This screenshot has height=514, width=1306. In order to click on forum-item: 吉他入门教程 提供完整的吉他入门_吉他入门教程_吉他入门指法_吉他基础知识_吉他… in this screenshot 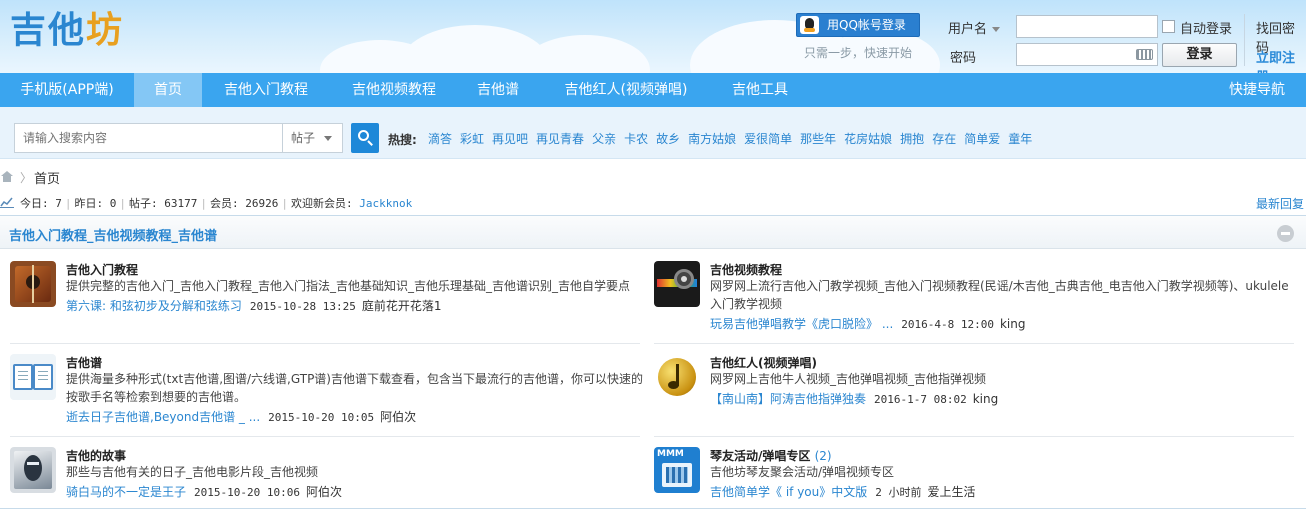, I will do `click(325, 305)`.